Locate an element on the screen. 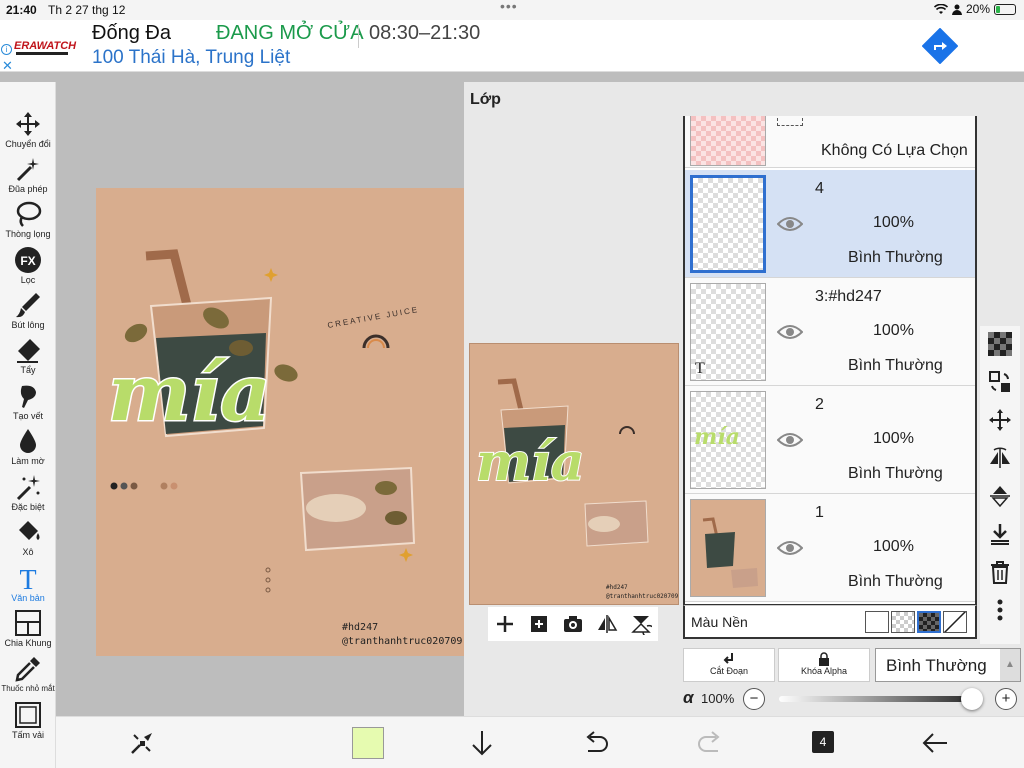  directions-icon is located at coordinates (940, 46).